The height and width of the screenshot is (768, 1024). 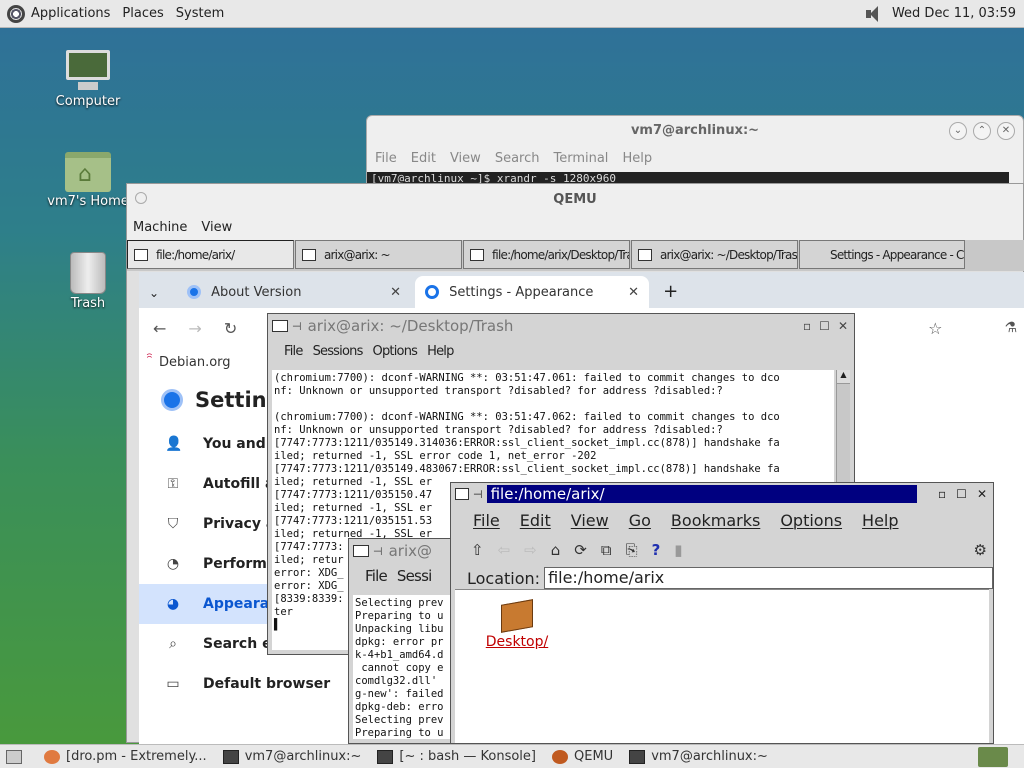 What do you see at coordinates (632, 550) in the screenshot?
I see `paste-icon: ⎘` at bounding box center [632, 550].